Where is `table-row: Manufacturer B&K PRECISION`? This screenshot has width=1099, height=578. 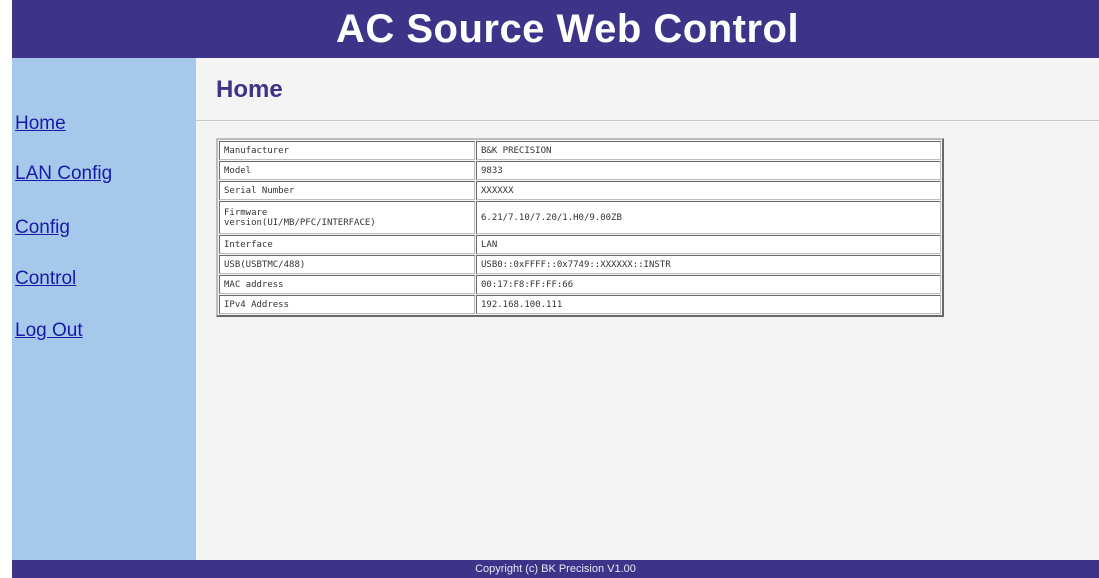
table-row: Manufacturer B&K PRECISION is located at coordinates (580, 150).